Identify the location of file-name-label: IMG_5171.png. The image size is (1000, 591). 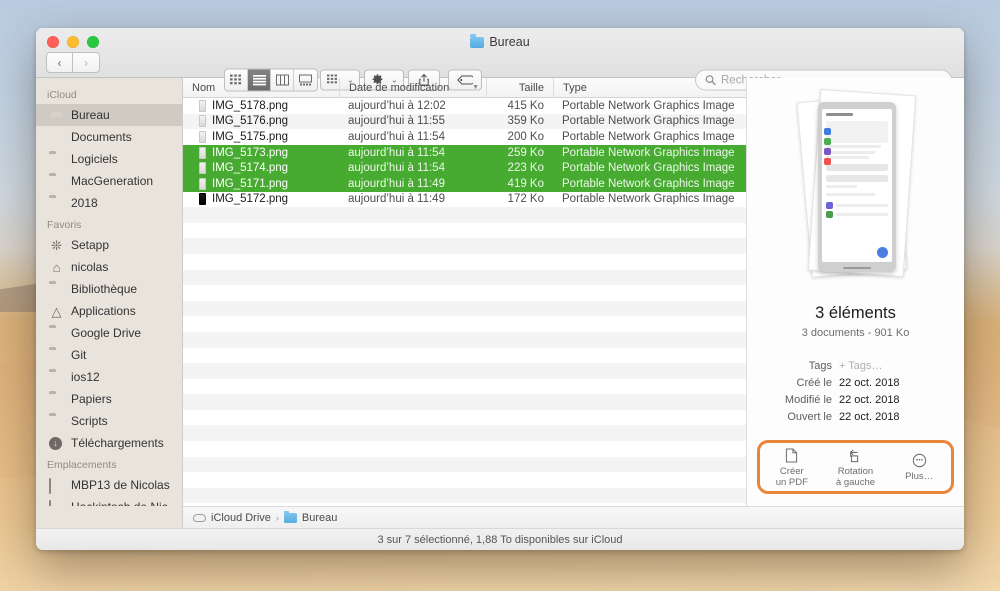
(250, 183).